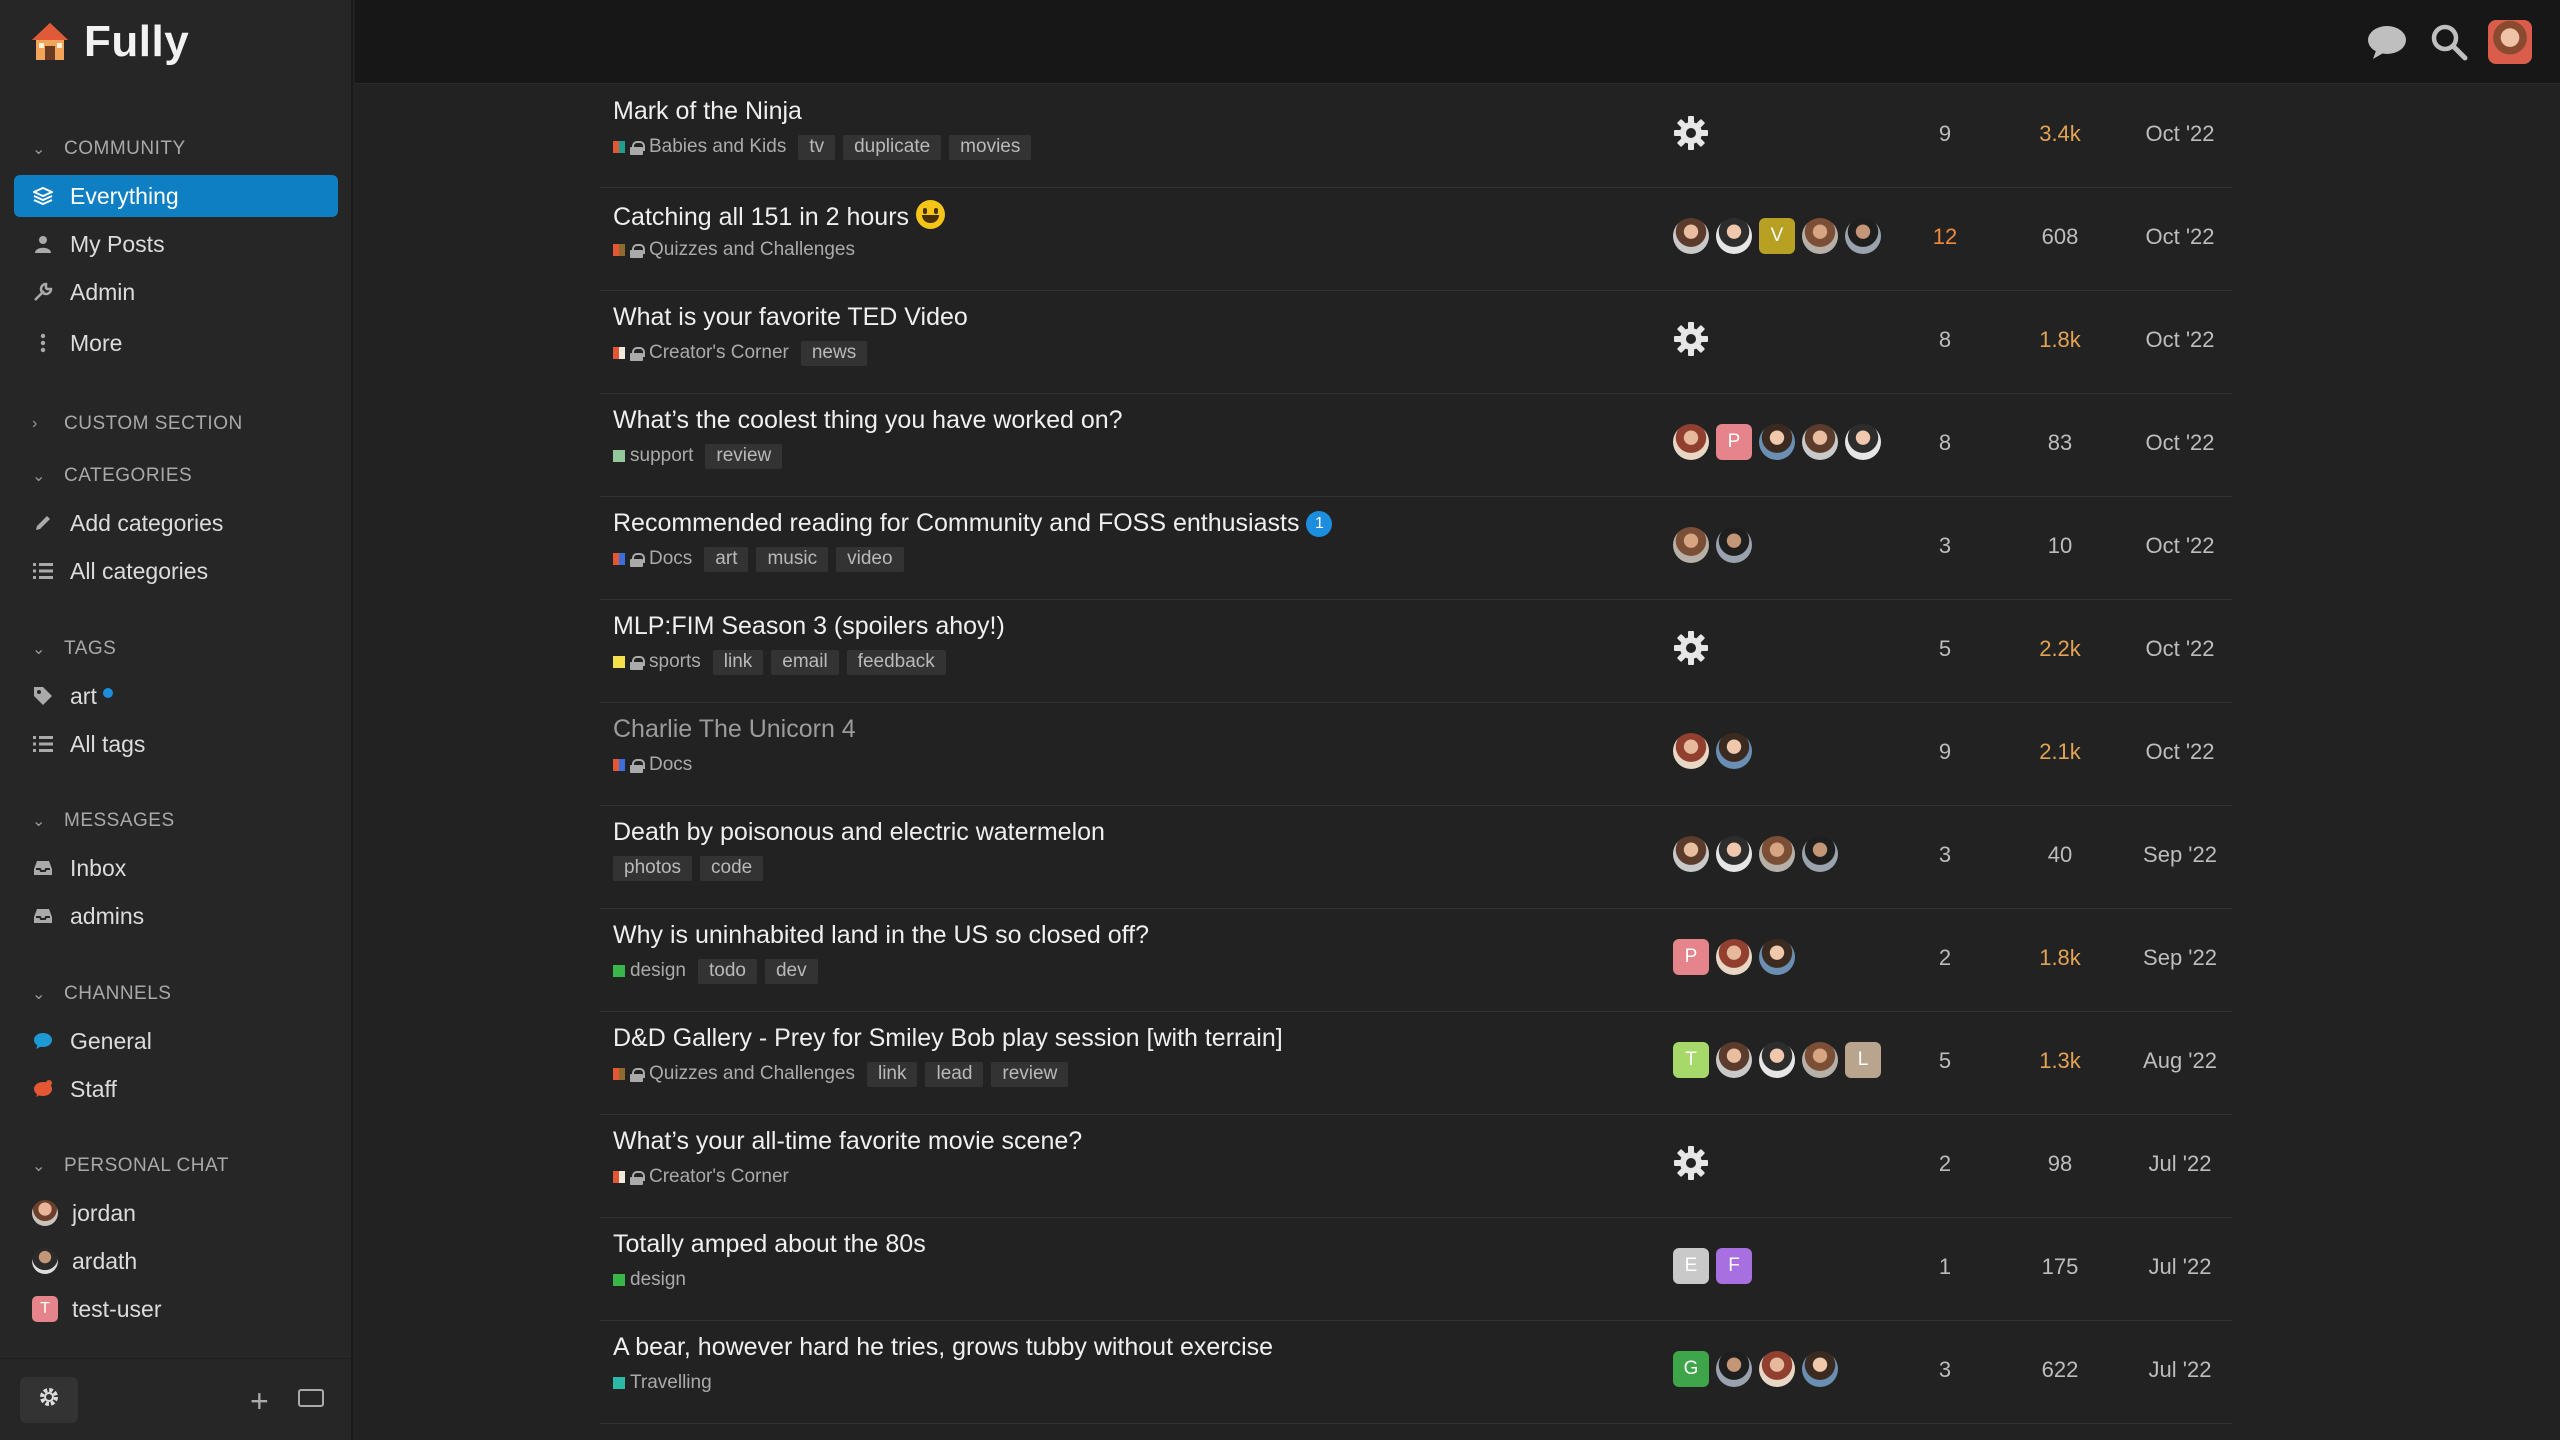 The image size is (2560, 1440). What do you see at coordinates (137, 424) in the screenshot?
I see `section-custom-header: › CUSTOM SECTION` at bounding box center [137, 424].